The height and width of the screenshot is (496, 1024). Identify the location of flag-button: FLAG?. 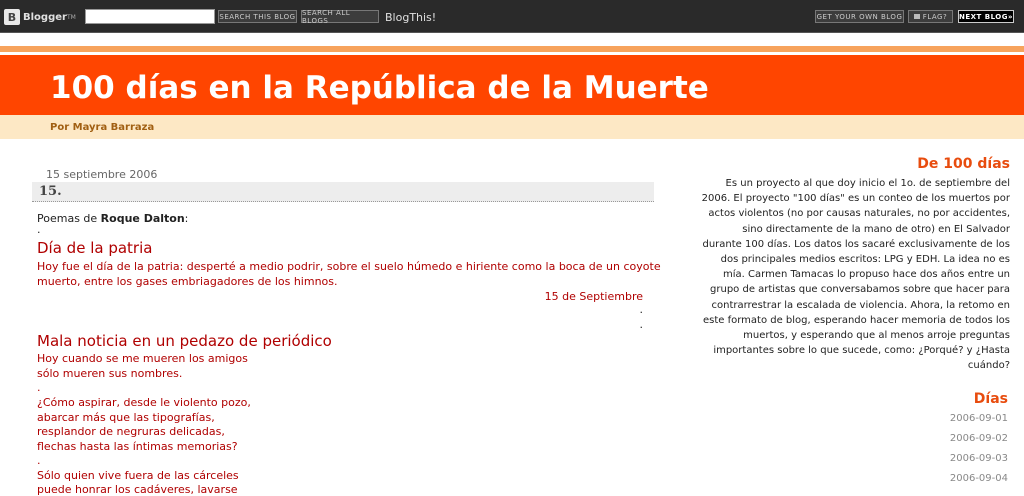
(930, 16).